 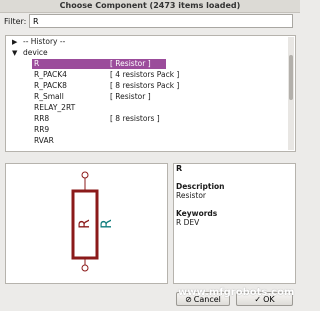 What do you see at coordinates (147, 42) in the screenshot?
I see `tree-history-node: ▶ -- History --` at bounding box center [147, 42].